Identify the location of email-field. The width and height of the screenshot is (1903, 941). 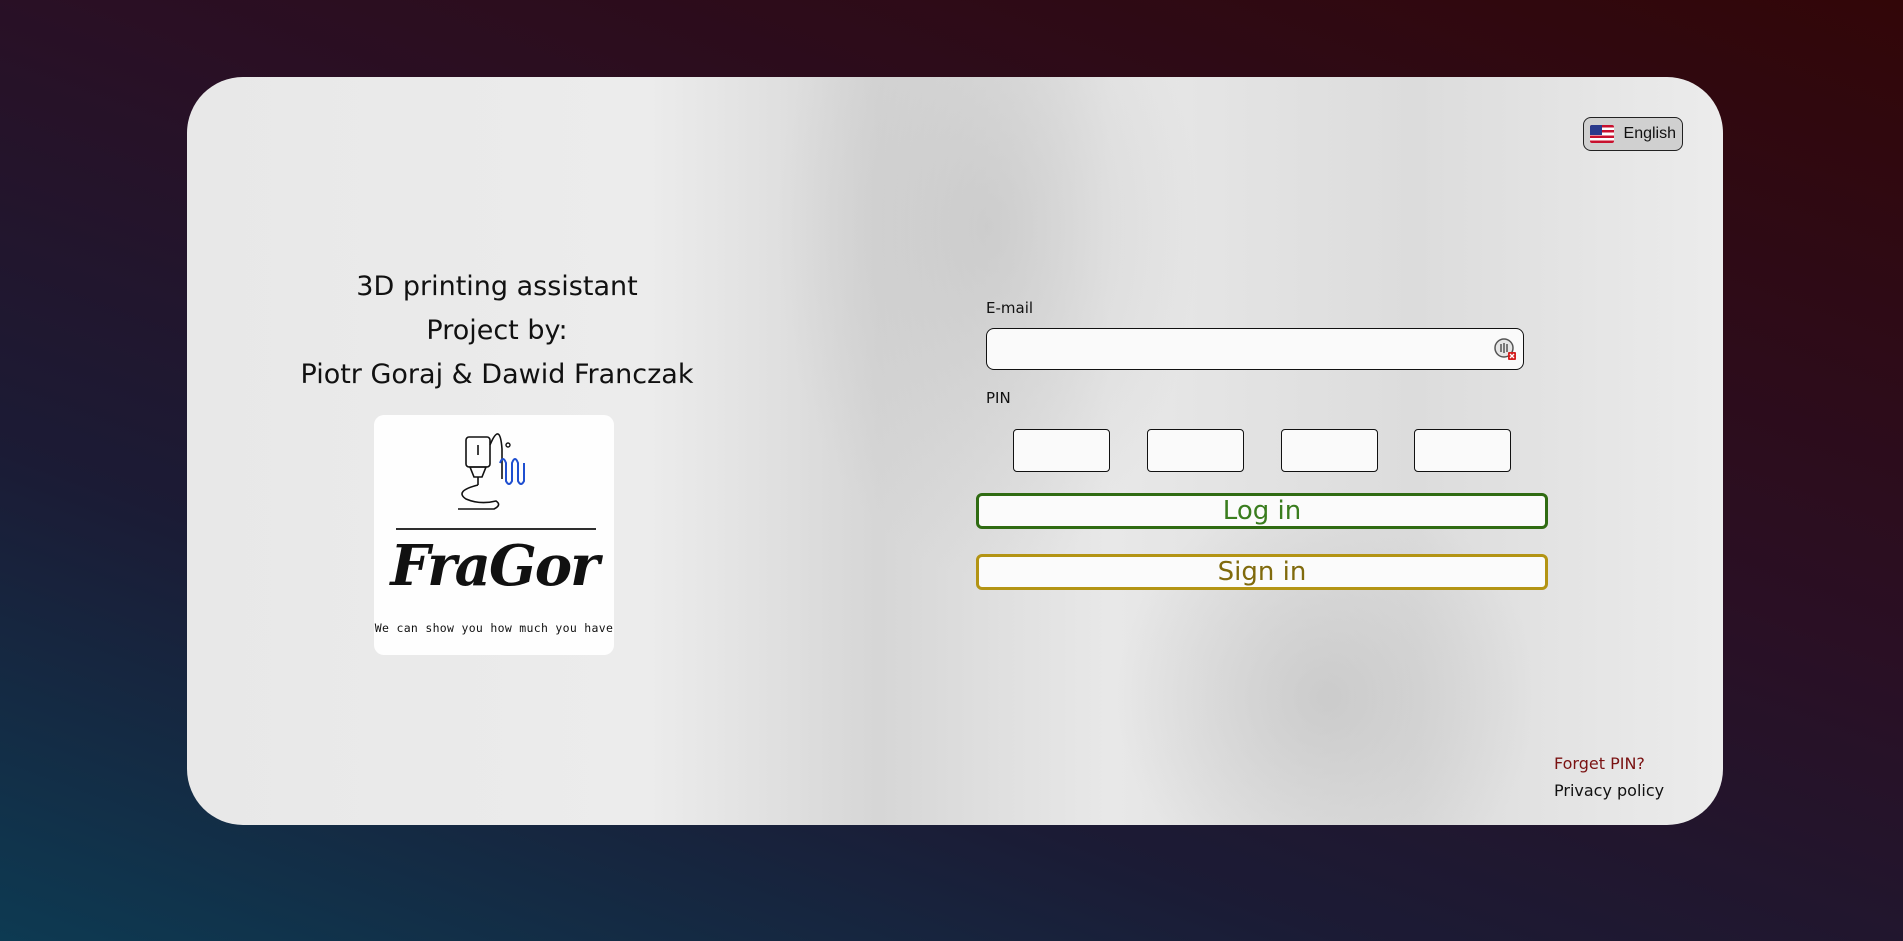
(1255, 349).